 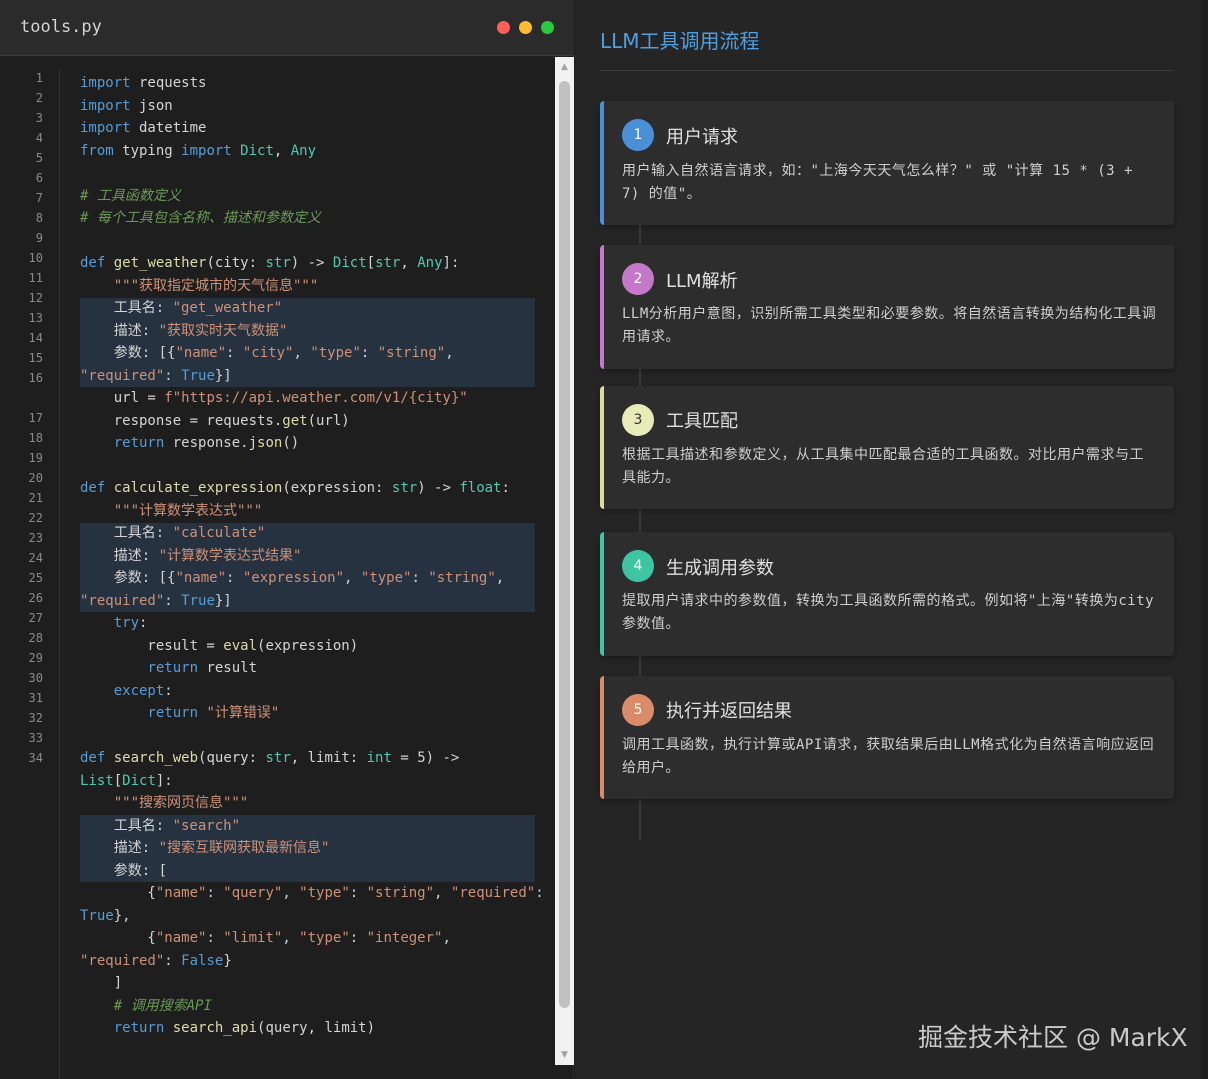 I want to click on line-number: 27, so click(x=35, y=618).